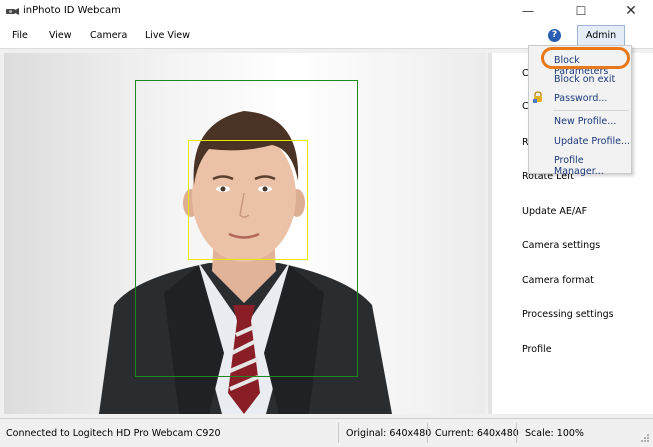  Describe the element at coordinates (477, 433) in the screenshot. I see `status-current-size: Current: 640x480` at that location.